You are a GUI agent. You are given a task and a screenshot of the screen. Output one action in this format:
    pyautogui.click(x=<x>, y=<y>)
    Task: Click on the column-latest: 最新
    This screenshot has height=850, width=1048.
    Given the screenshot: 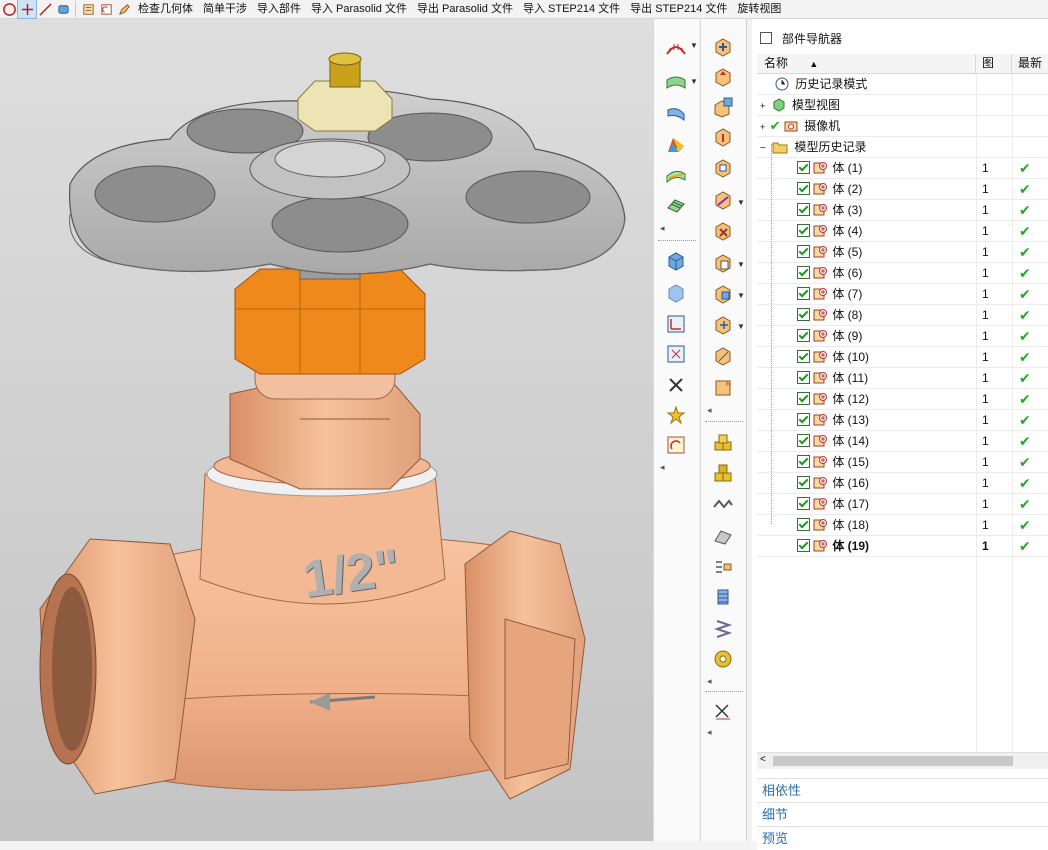 What is the action you would take?
    pyautogui.click(x=1030, y=63)
    